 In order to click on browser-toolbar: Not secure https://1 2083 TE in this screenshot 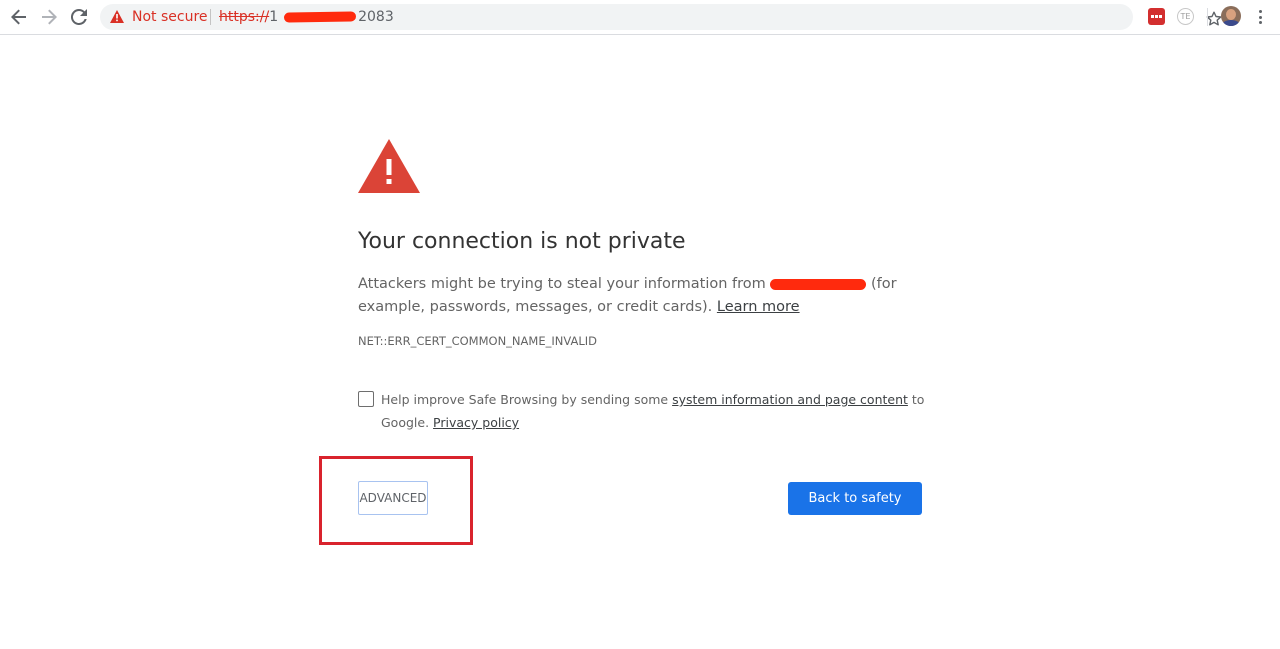, I will do `click(640, 17)`.